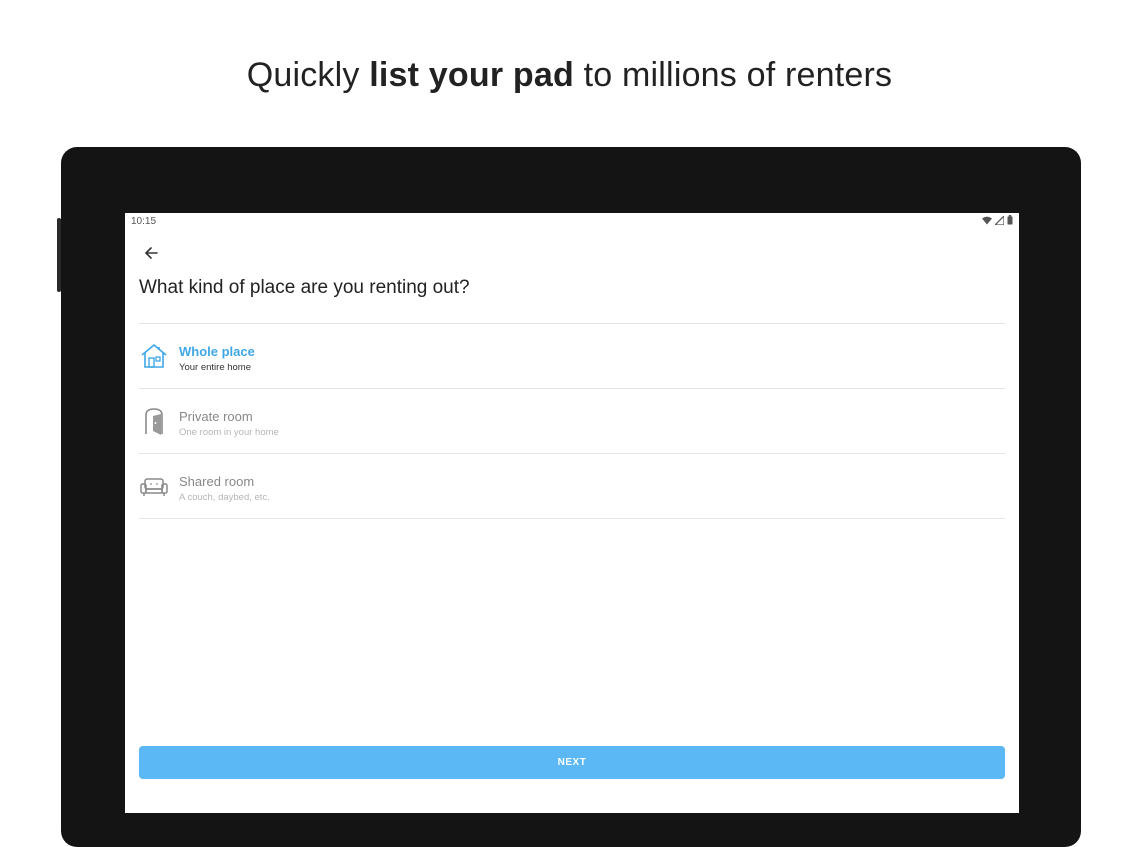 The image size is (1139, 847). I want to click on option-title: Whole place, so click(217, 351).